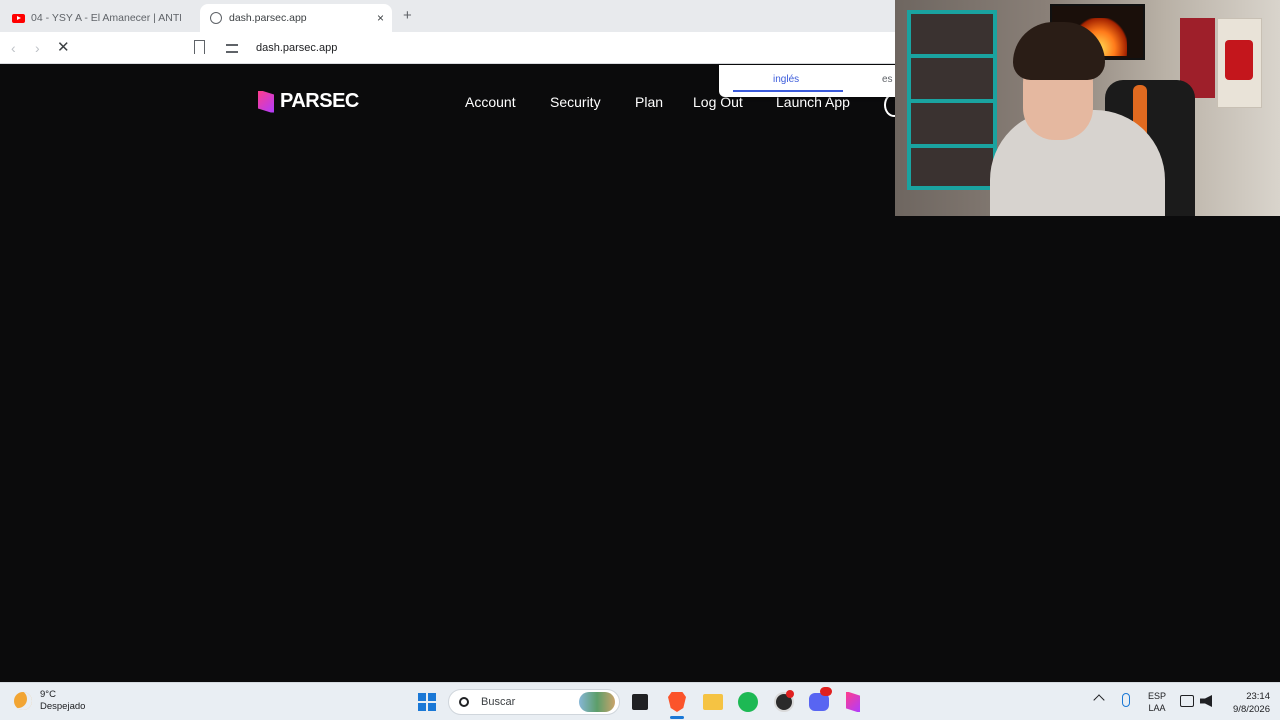 The width and height of the screenshot is (1280, 720). I want to click on brave-browser-icon, so click(677, 702).